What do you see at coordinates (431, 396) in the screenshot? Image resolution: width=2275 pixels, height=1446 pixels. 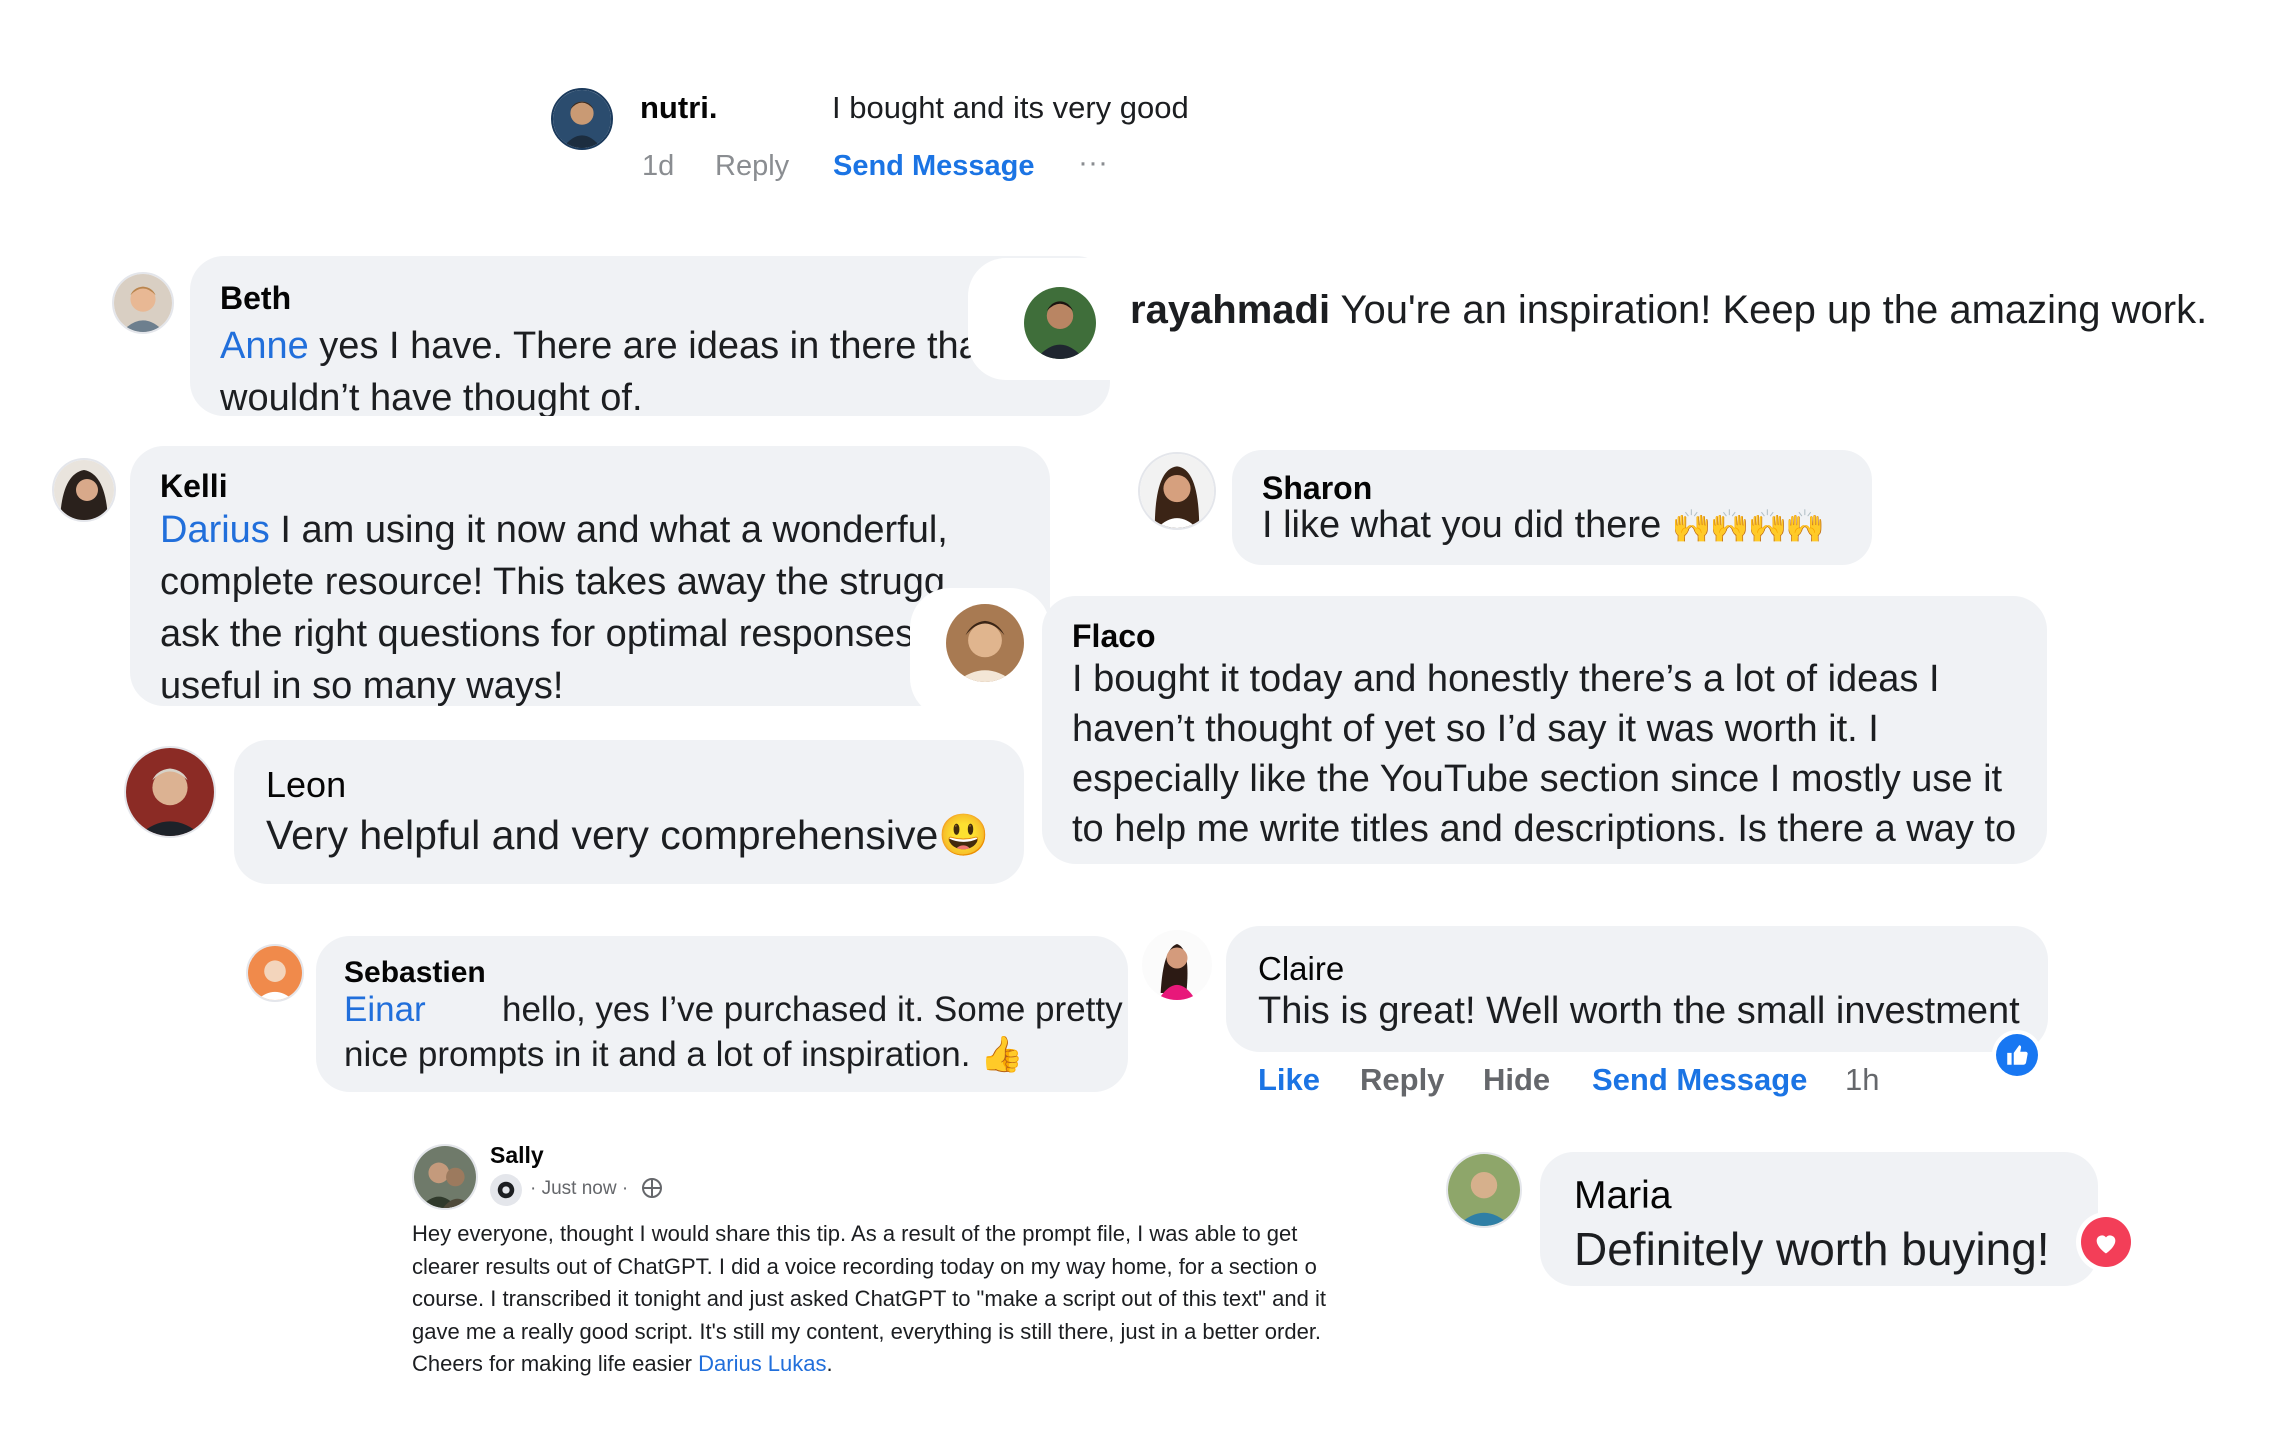 I see `comment-text-line2: wouldn’t have thought of.` at bounding box center [431, 396].